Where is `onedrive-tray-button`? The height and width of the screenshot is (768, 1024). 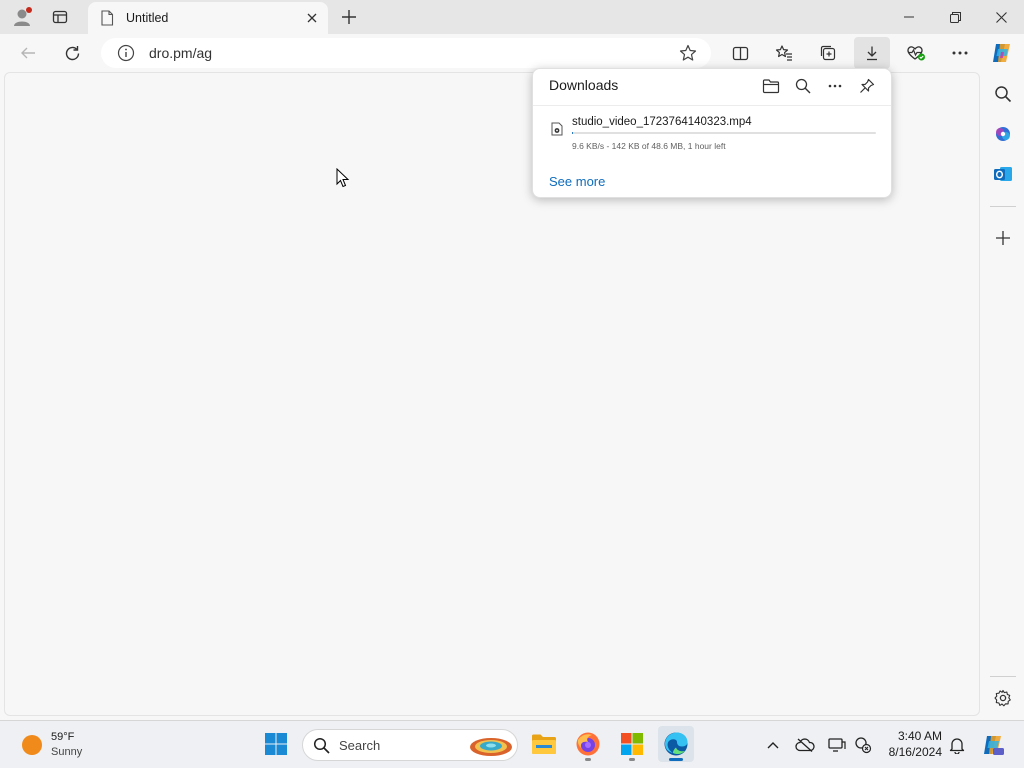 onedrive-tray-button is located at coordinates (805, 745).